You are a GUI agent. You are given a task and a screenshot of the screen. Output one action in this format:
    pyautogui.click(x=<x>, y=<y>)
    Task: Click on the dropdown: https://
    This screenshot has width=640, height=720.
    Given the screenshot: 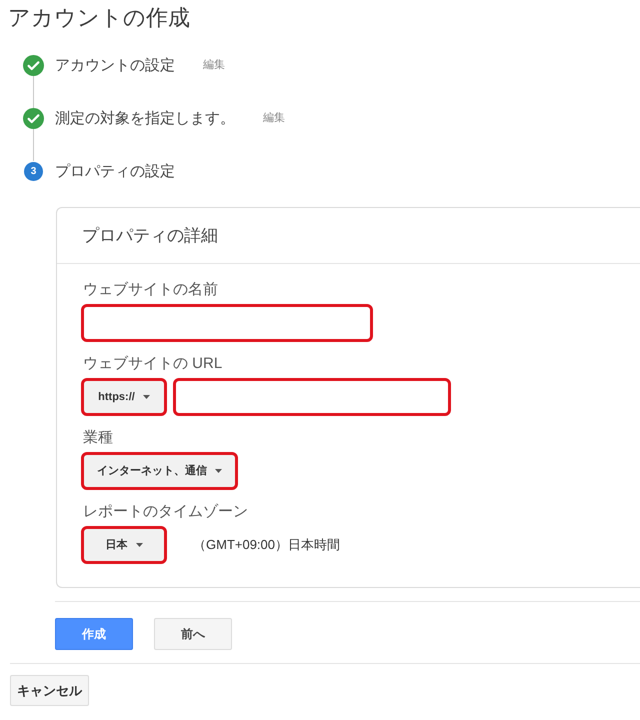 What is the action you would take?
    pyautogui.click(x=124, y=397)
    